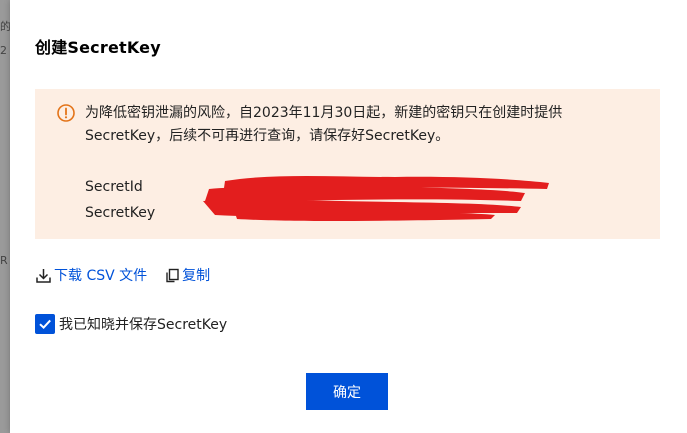 This screenshot has height=433, width=687. I want to click on confirm-button: 确定, so click(347, 391).